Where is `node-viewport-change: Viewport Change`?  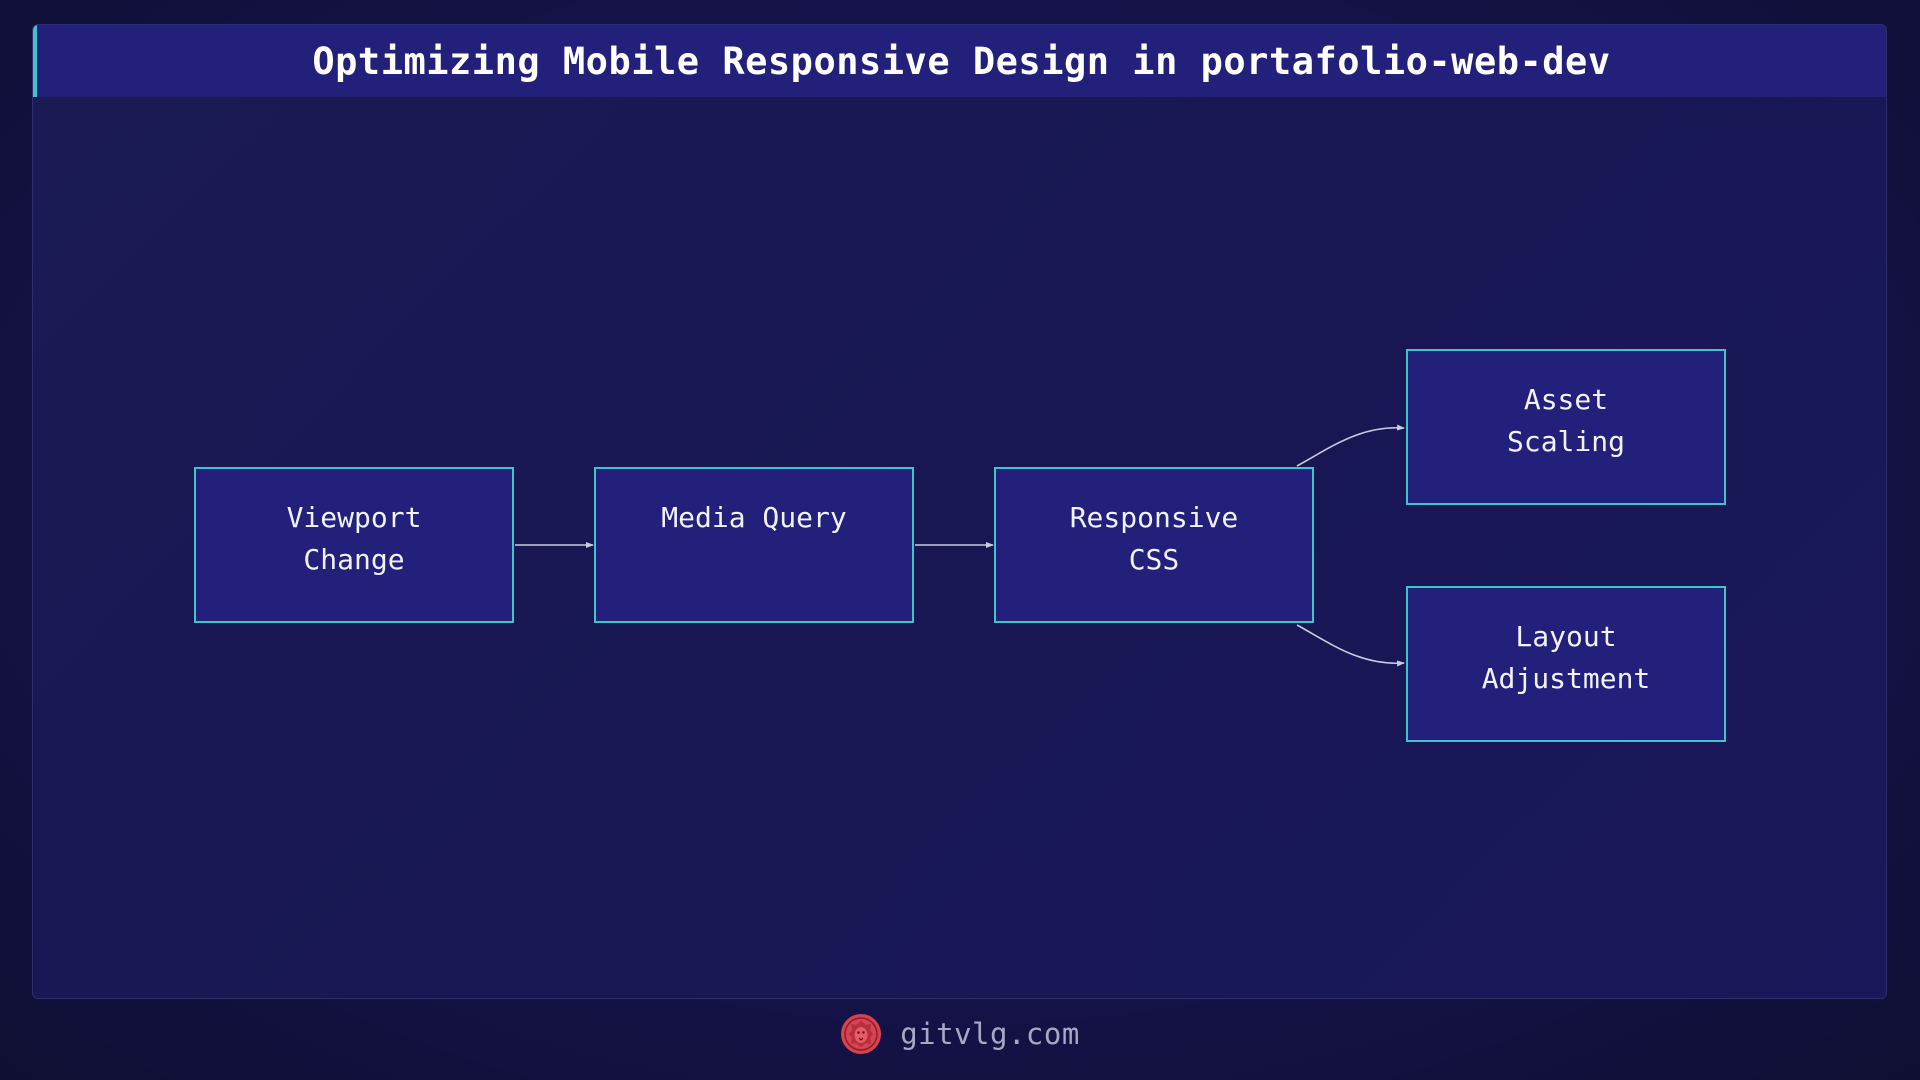
node-viewport-change: Viewport Change is located at coordinates (354, 545).